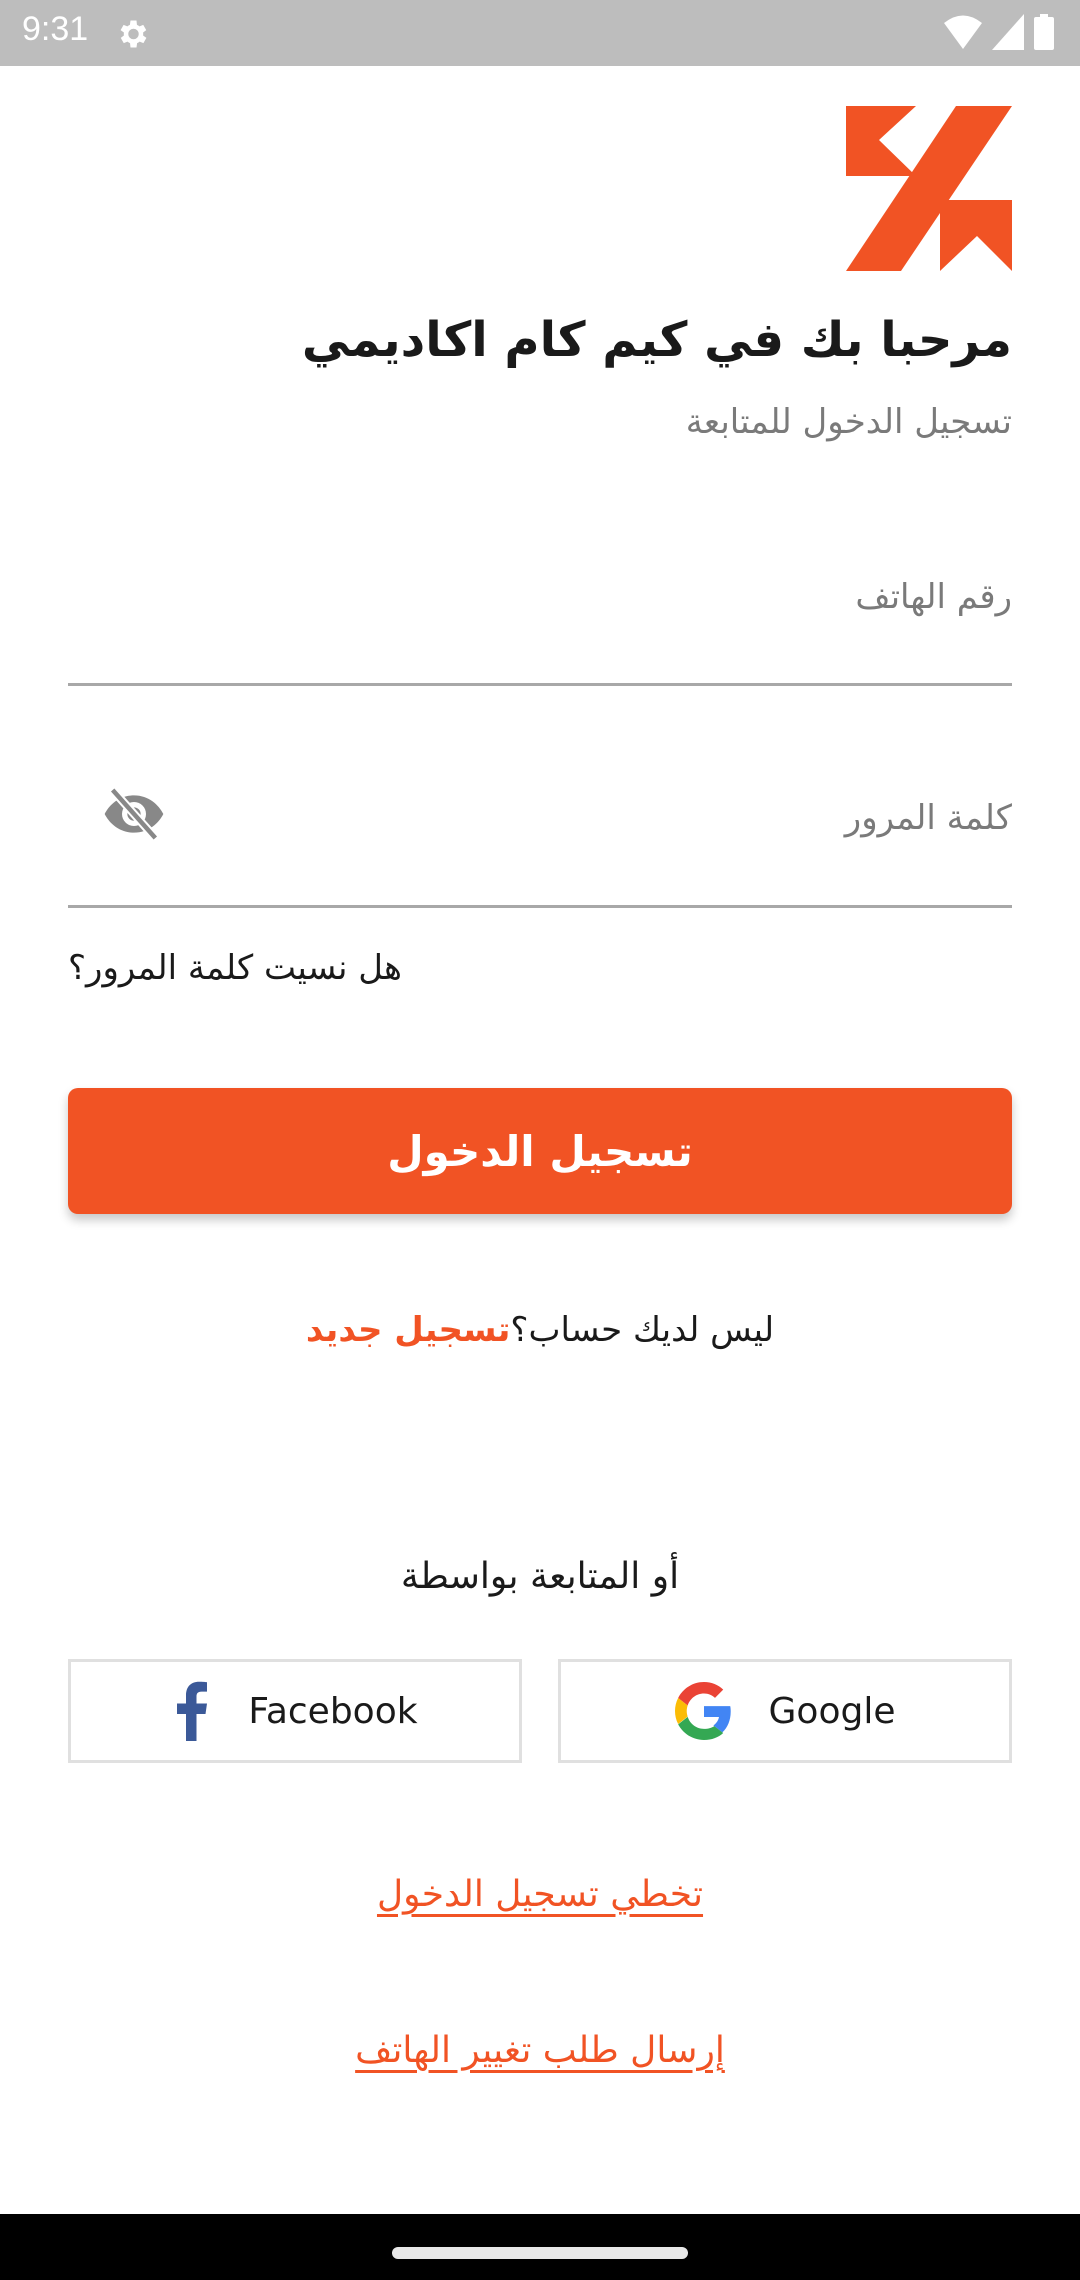  What do you see at coordinates (848, 422) in the screenshot?
I see `welcome-subtitle: تسجيل الدخول للمتابعة` at bounding box center [848, 422].